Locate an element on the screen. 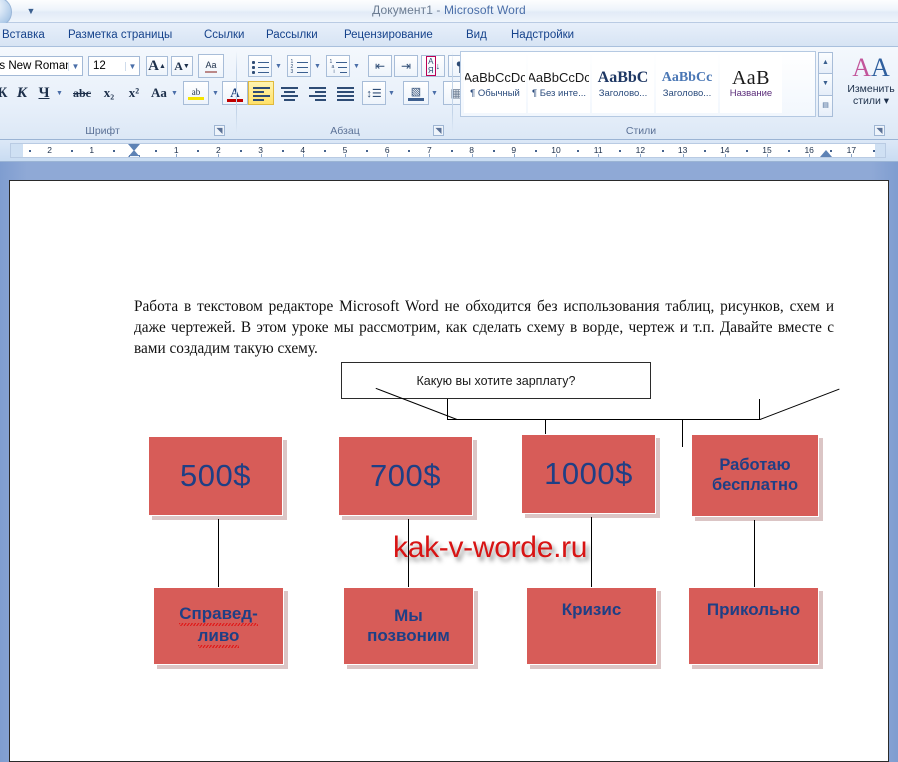  diagram-box-work-free: Работаю бесплатно is located at coordinates (755, 475).